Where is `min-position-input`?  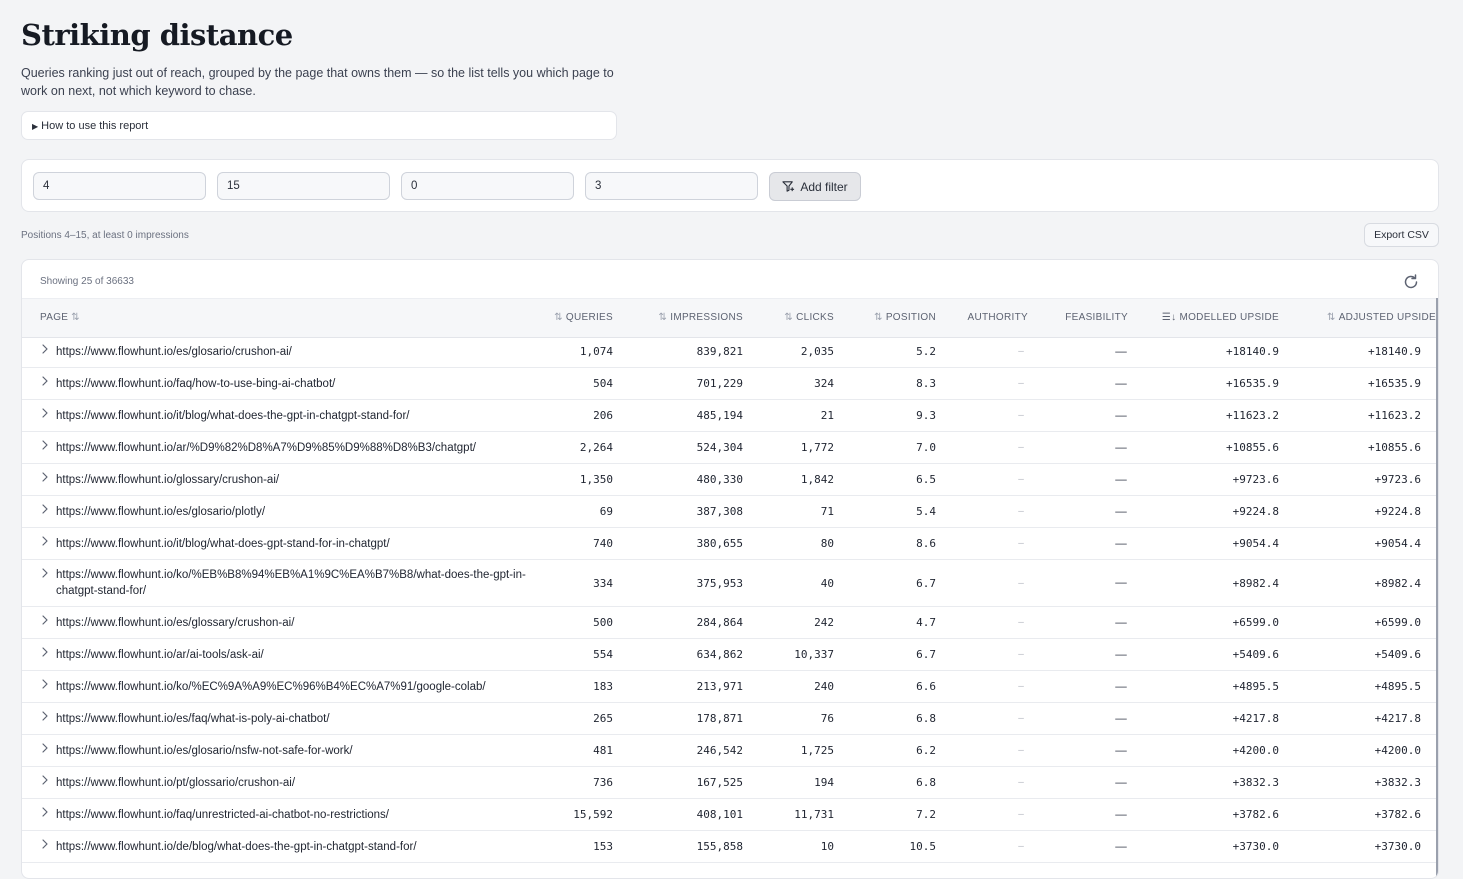
min-position-input is located at coordinates (119, 186).